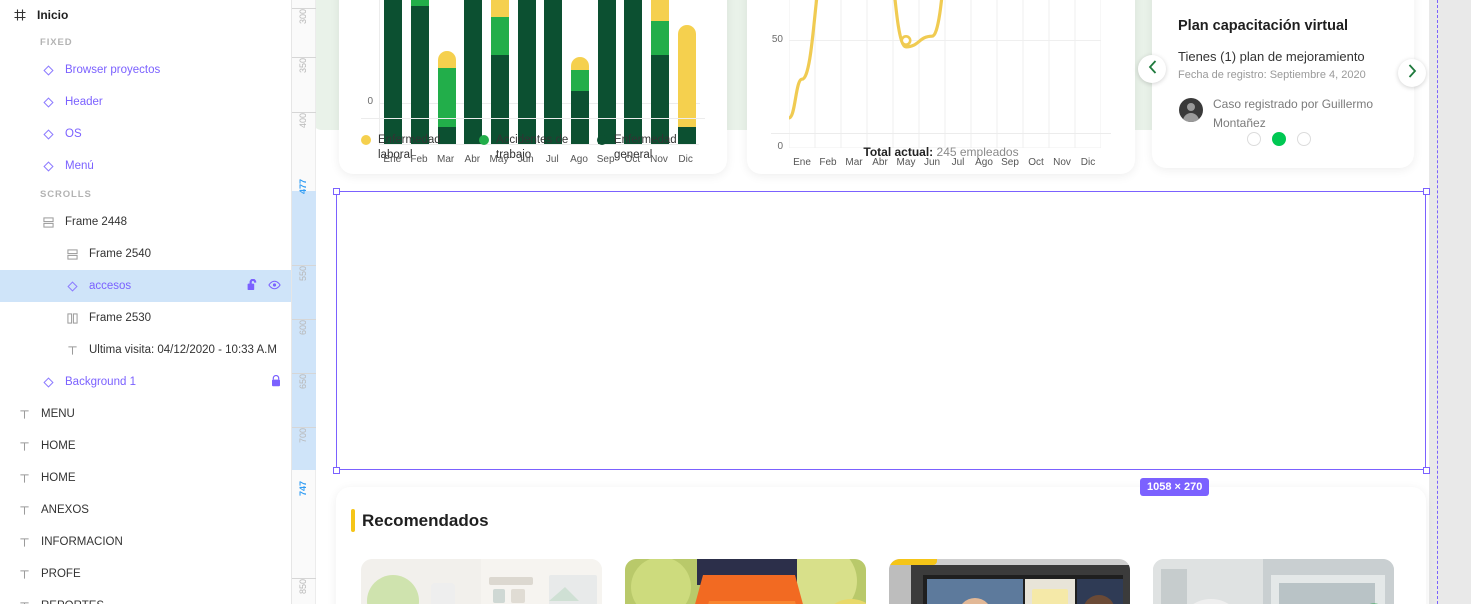 The image size is (1471, 604). What do you see at coordinates (579, 159) in the screenshot?
I see `bar-x-label-ago: Ago` at bounding box center [579, 159].